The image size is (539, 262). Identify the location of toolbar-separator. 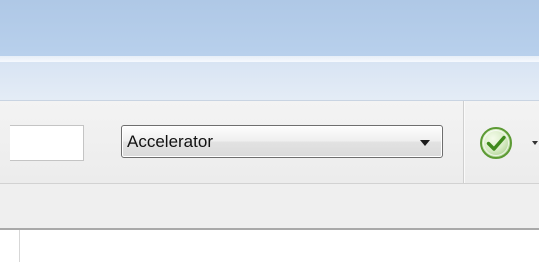
(463, 142).